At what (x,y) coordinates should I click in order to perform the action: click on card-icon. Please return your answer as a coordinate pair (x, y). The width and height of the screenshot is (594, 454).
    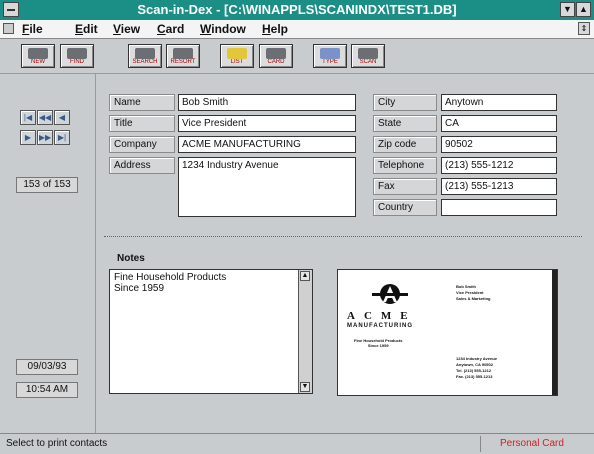
    Looking at the image, I should click on (276, 53).